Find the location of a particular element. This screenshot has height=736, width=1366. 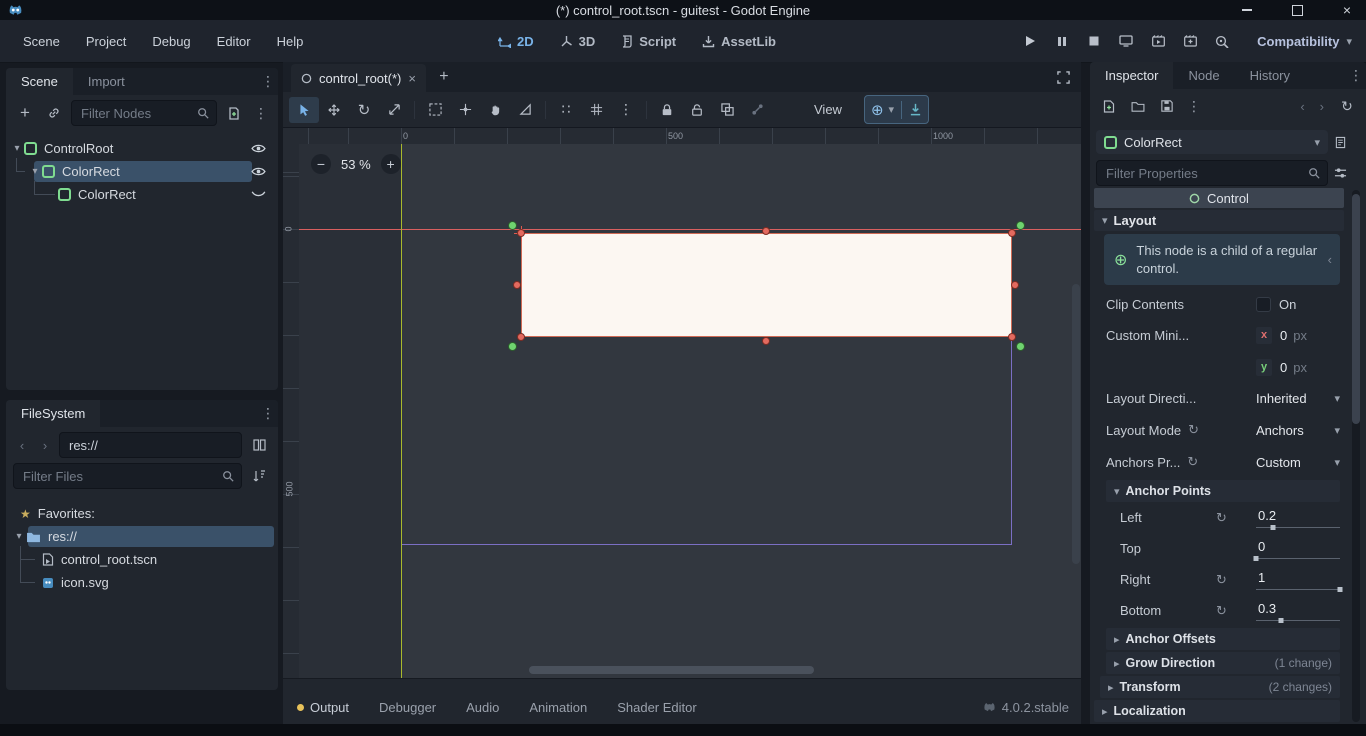

load-resource-icon is located at coordinates (1138, 106).